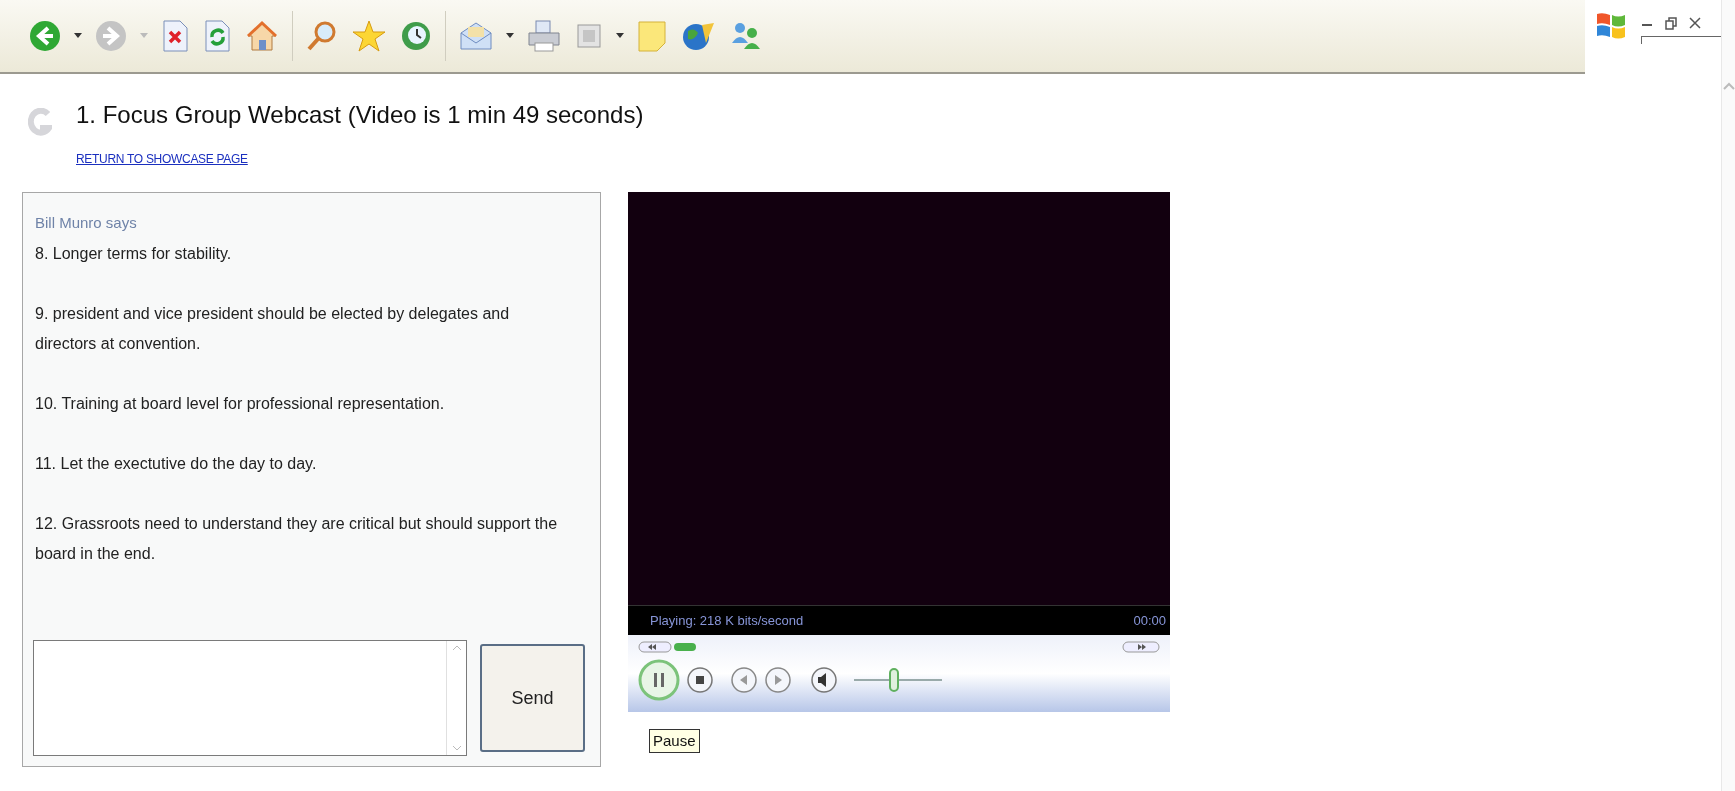 The height and width of the screenshot is (791, 1735). Describe the element at coordinates (86, 223) in the screenshot. I see `sender-name: Bill Munro says` at that location.